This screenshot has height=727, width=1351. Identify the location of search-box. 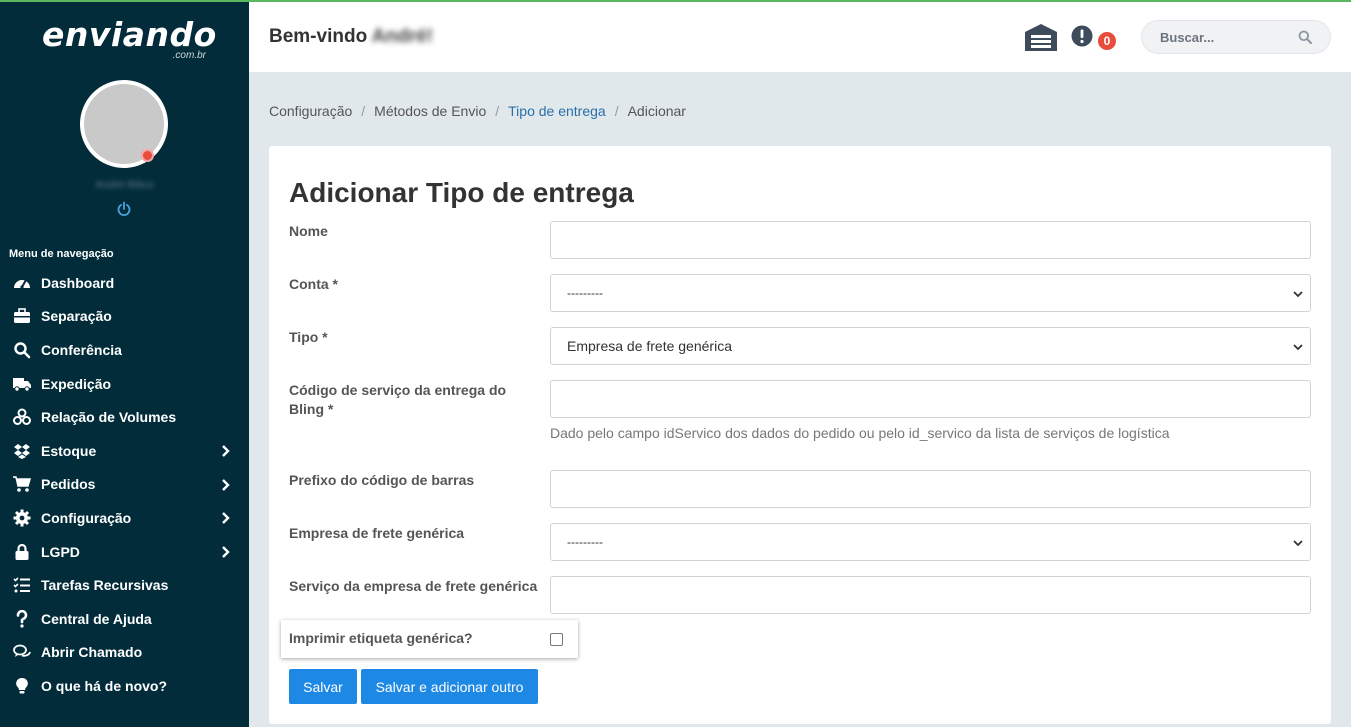
(1236, 37).